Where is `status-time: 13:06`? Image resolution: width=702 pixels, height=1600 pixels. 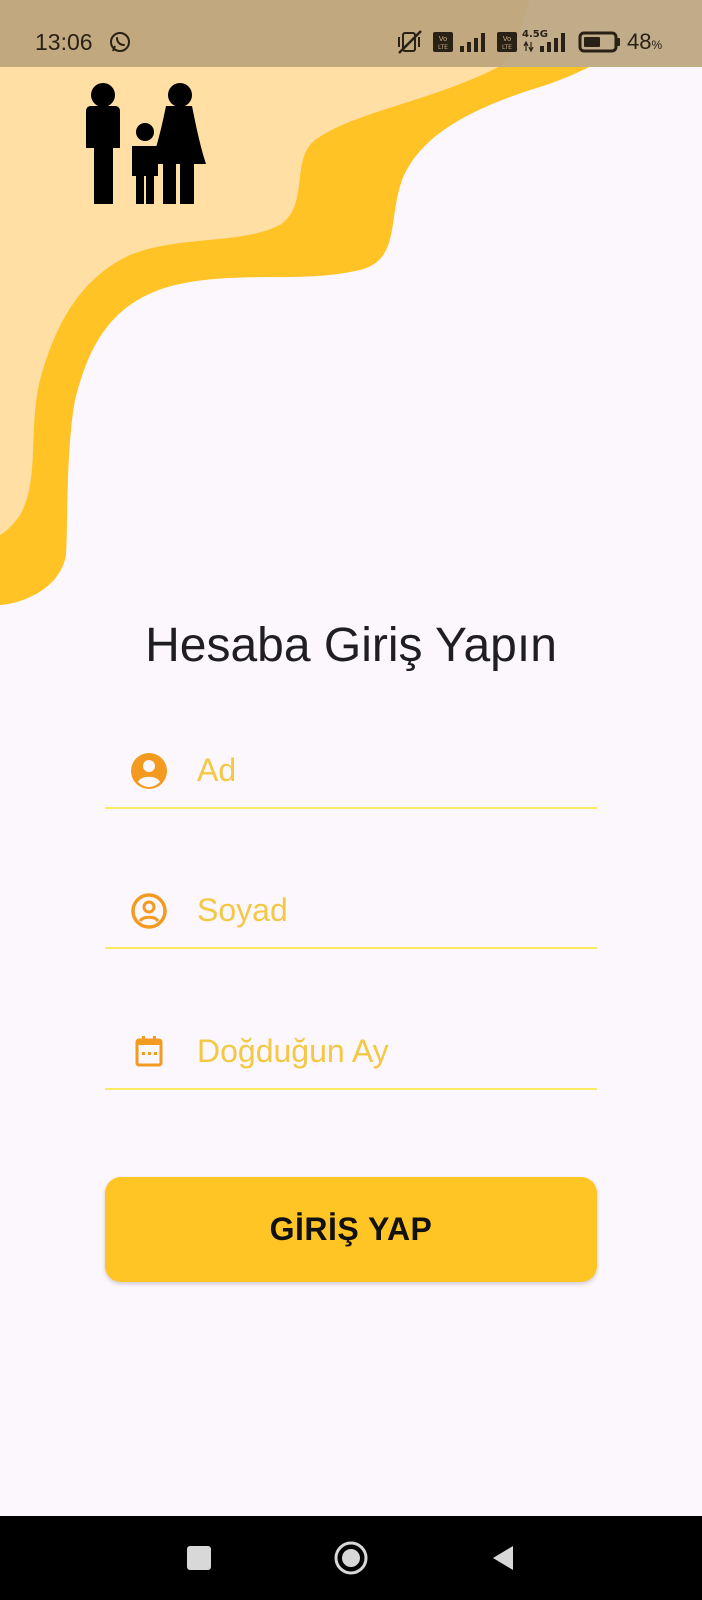 status-time: 13:06 is located at coordinates (64, 42).